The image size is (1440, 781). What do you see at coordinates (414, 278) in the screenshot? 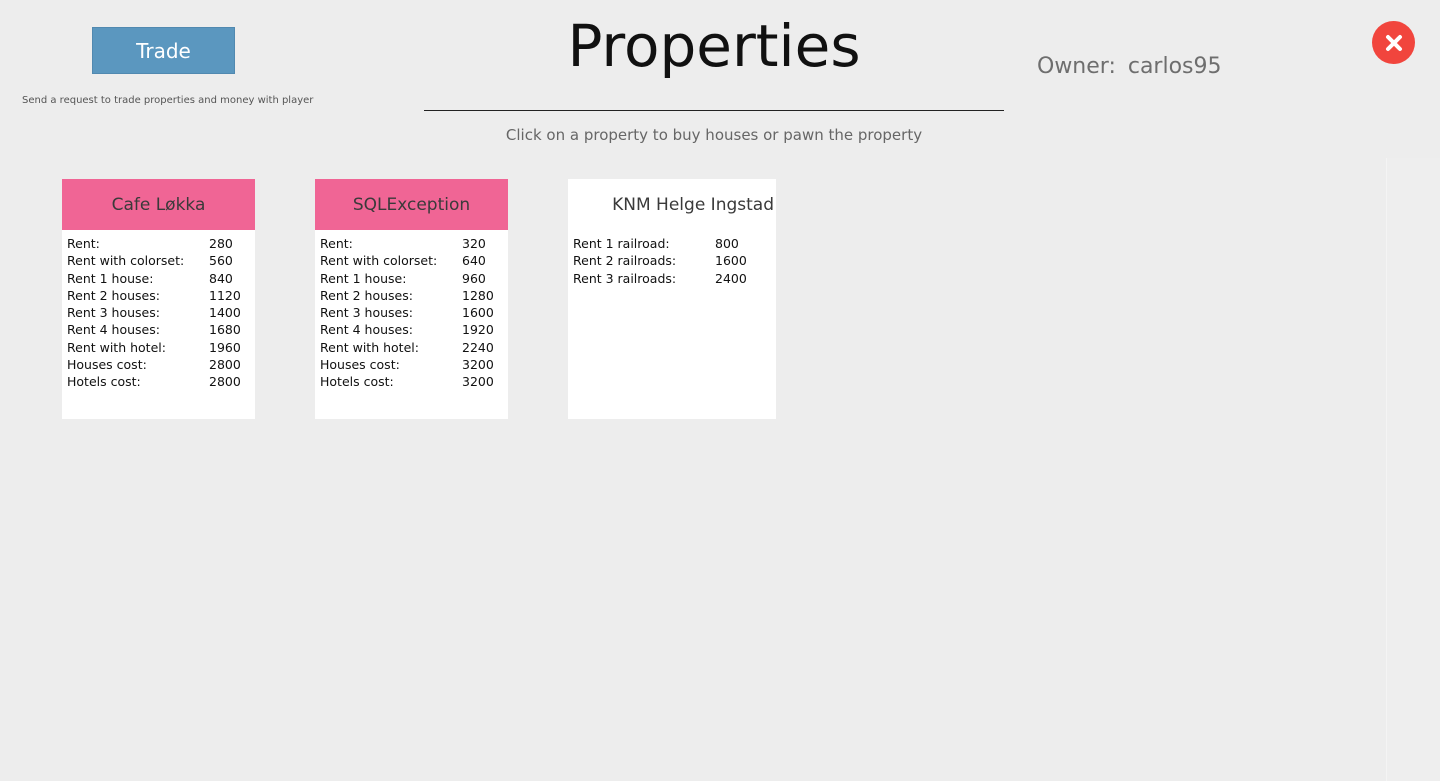
I see `rent-row: Rent 1 house: 960` at bounding box center [414, 278].